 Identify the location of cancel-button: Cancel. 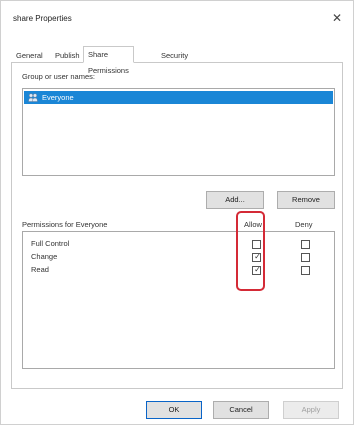
(241, 410).